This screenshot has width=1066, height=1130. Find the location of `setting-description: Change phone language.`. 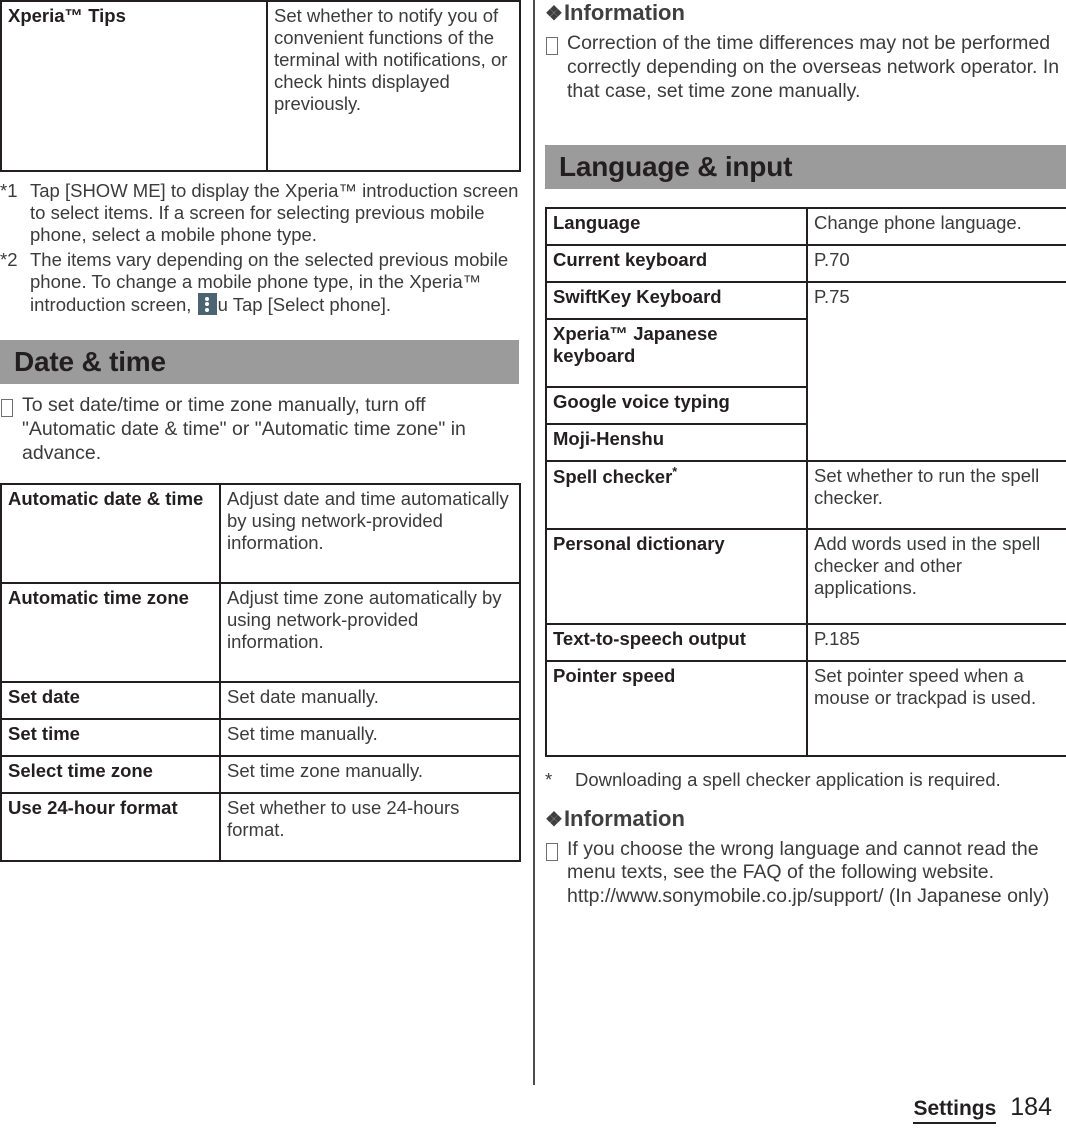

setting-description: Change phone language. is located at coordinates (936, 227).